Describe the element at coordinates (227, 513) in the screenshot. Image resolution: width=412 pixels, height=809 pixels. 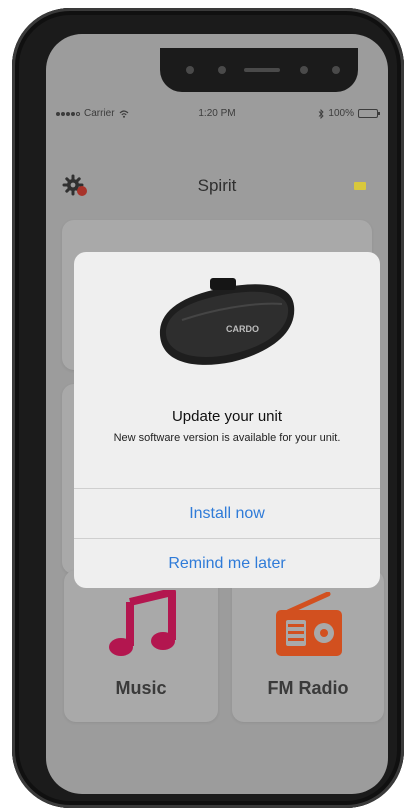
I see `install-now-button: Install now` at that location.